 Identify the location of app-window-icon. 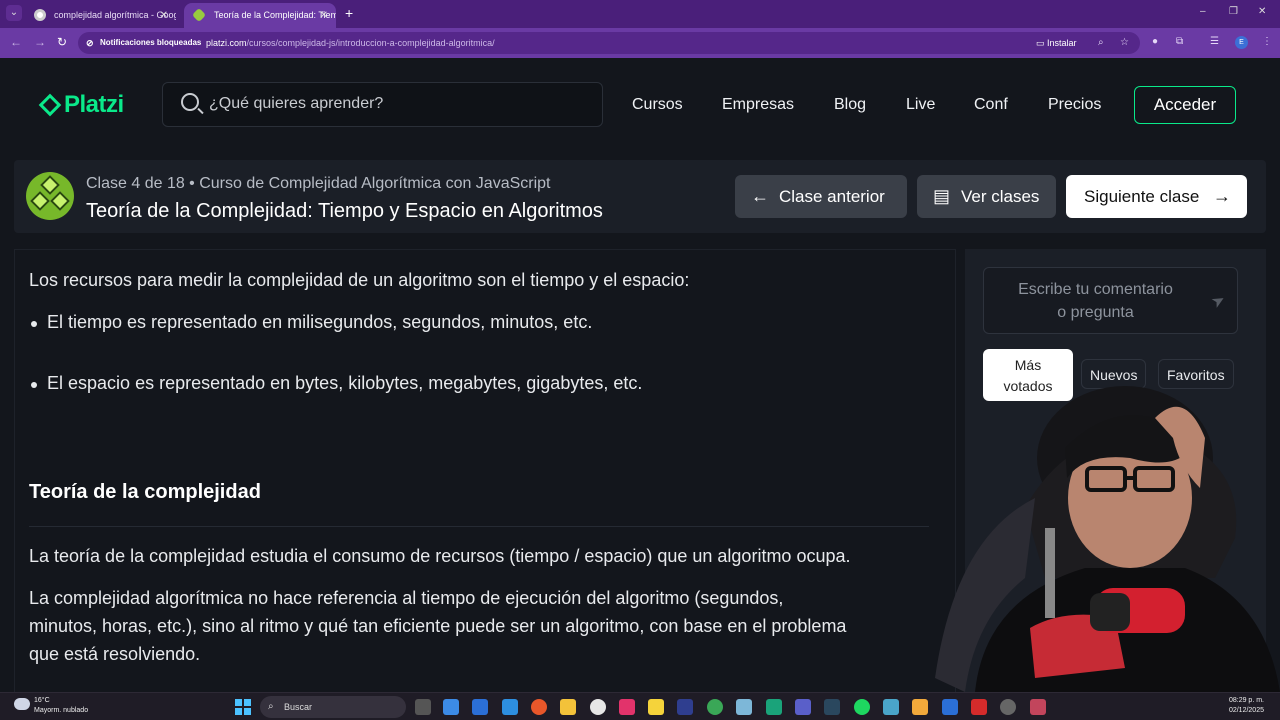
(950, 707).